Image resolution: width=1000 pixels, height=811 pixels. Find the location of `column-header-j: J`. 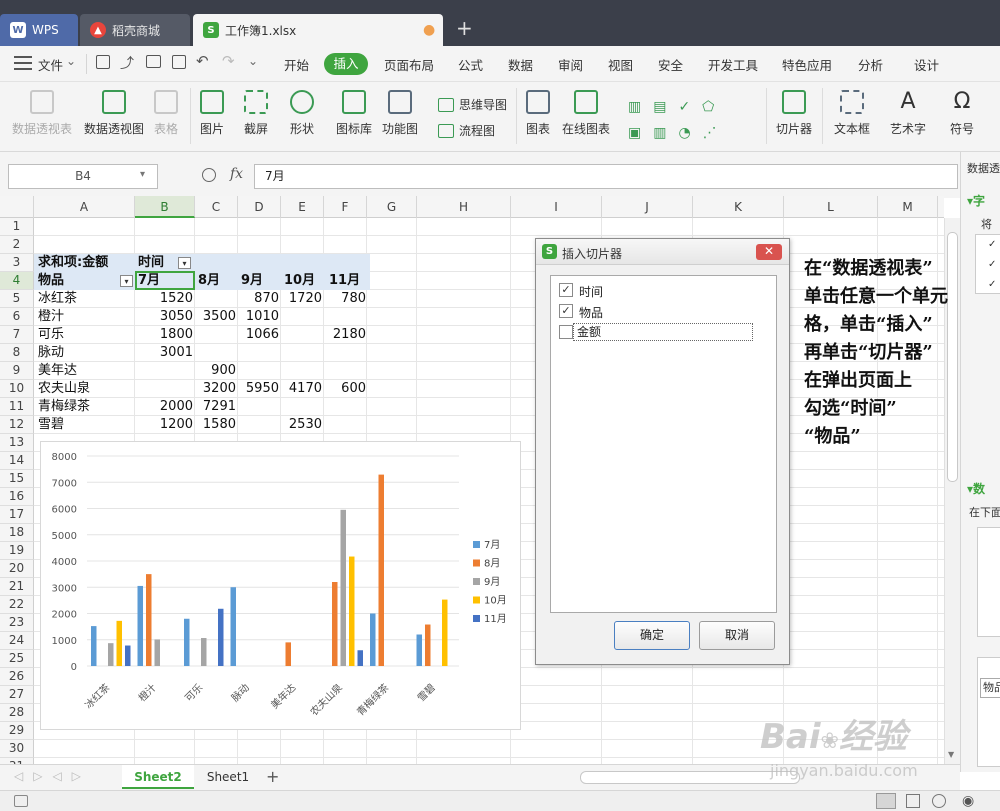

column-header-j: J is located at coordinates (647, 207).